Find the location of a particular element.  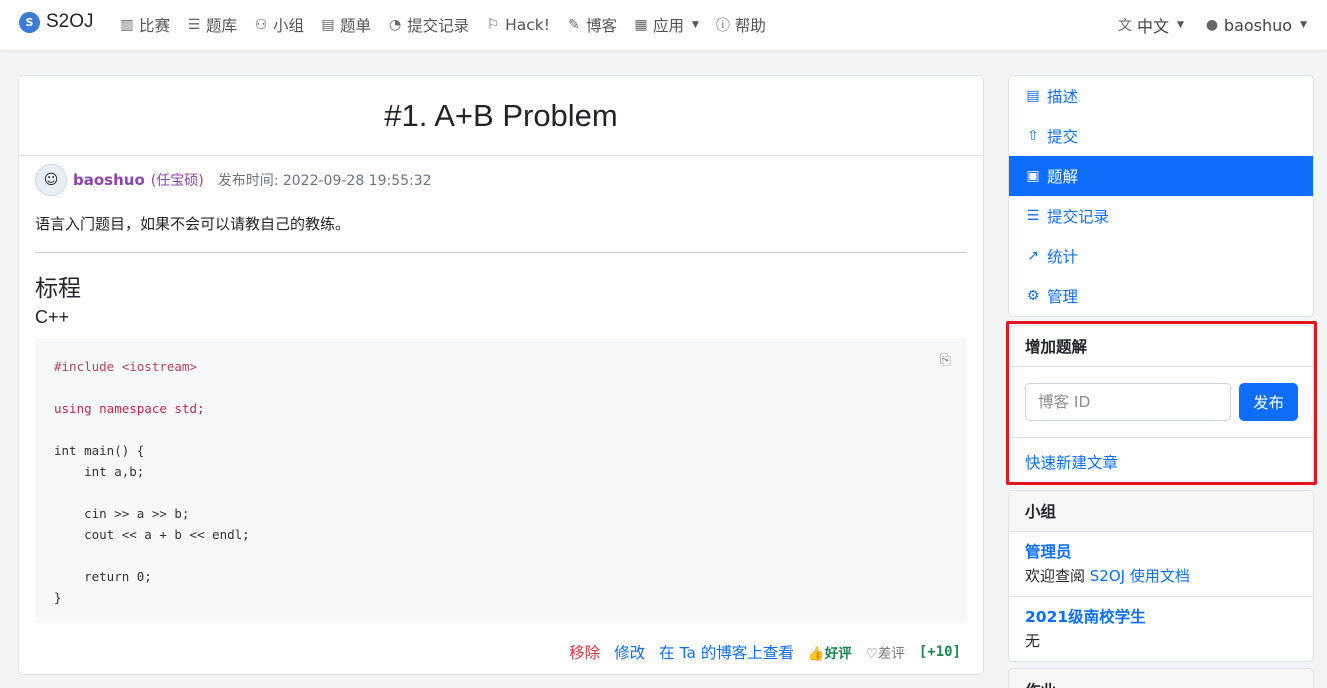

menu-item-submit: ⇧ 提交 is located at coordinates (1161, 136).